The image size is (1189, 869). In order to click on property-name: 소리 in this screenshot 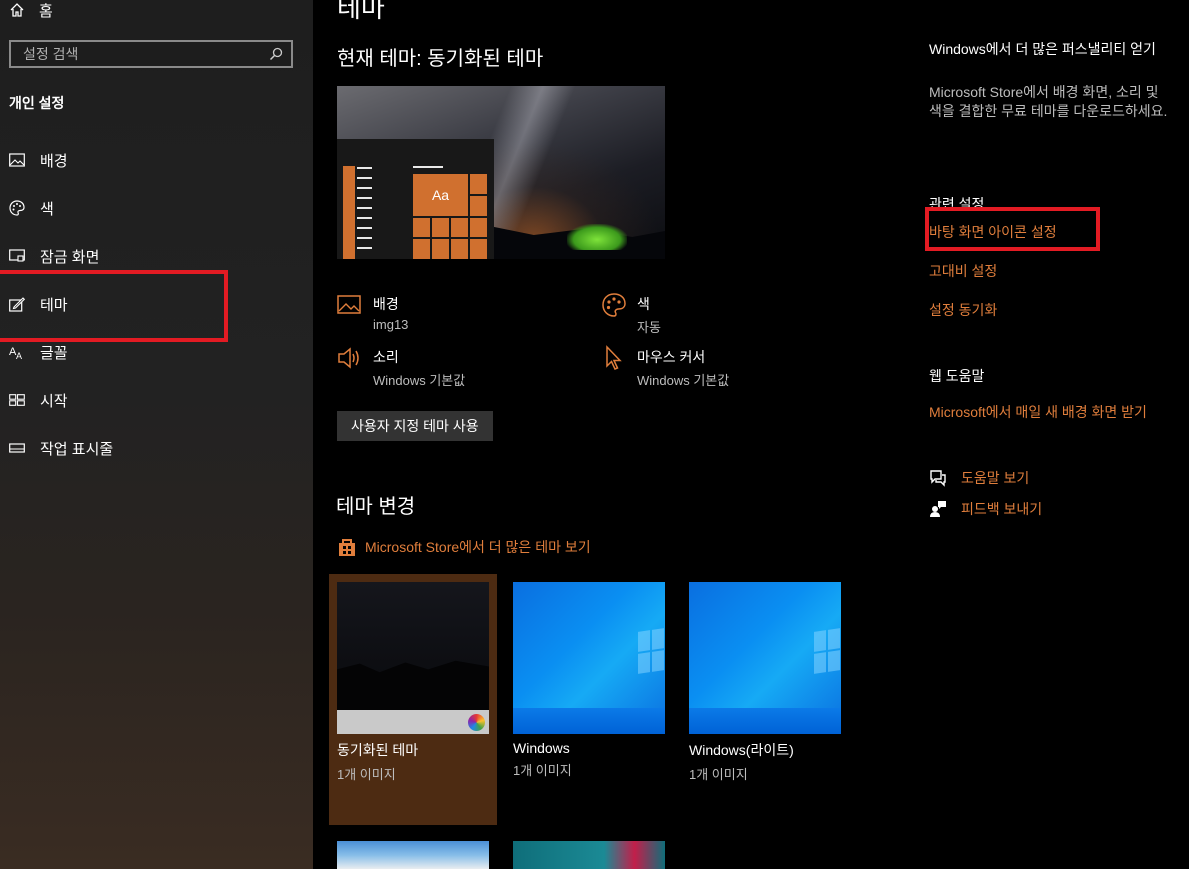, I will do `click(386, 357)`.